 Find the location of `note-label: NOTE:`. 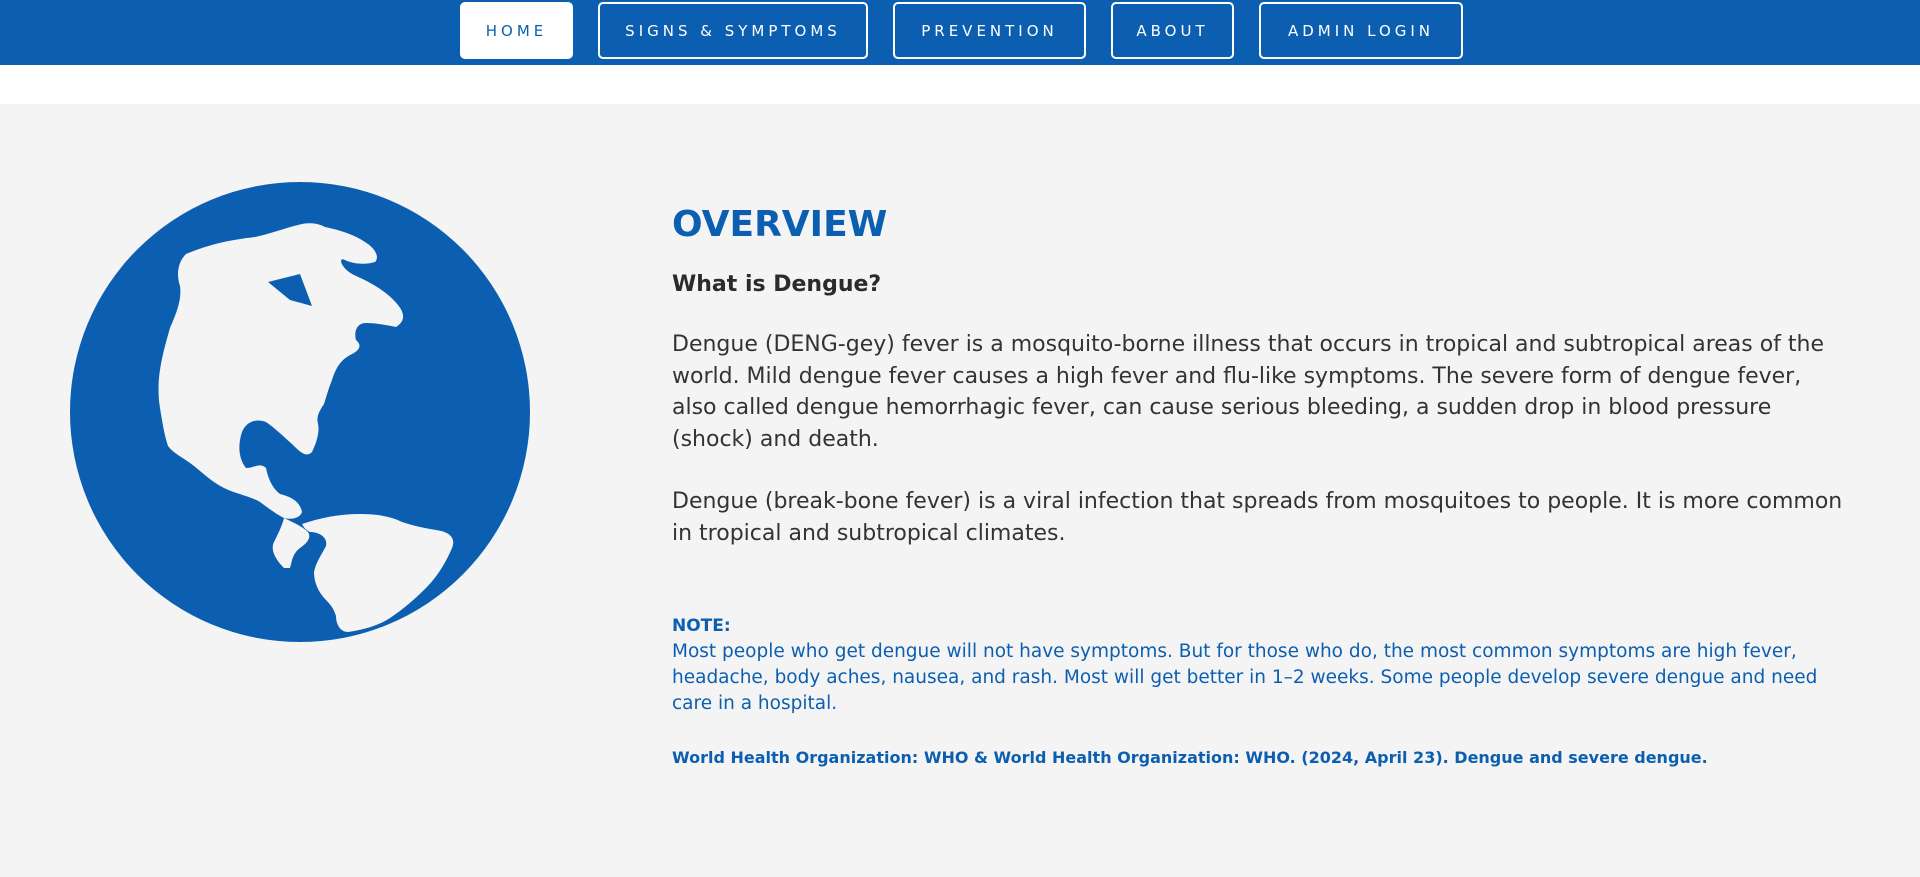

note-label: NOTE: is located at coordinates (701, 626).